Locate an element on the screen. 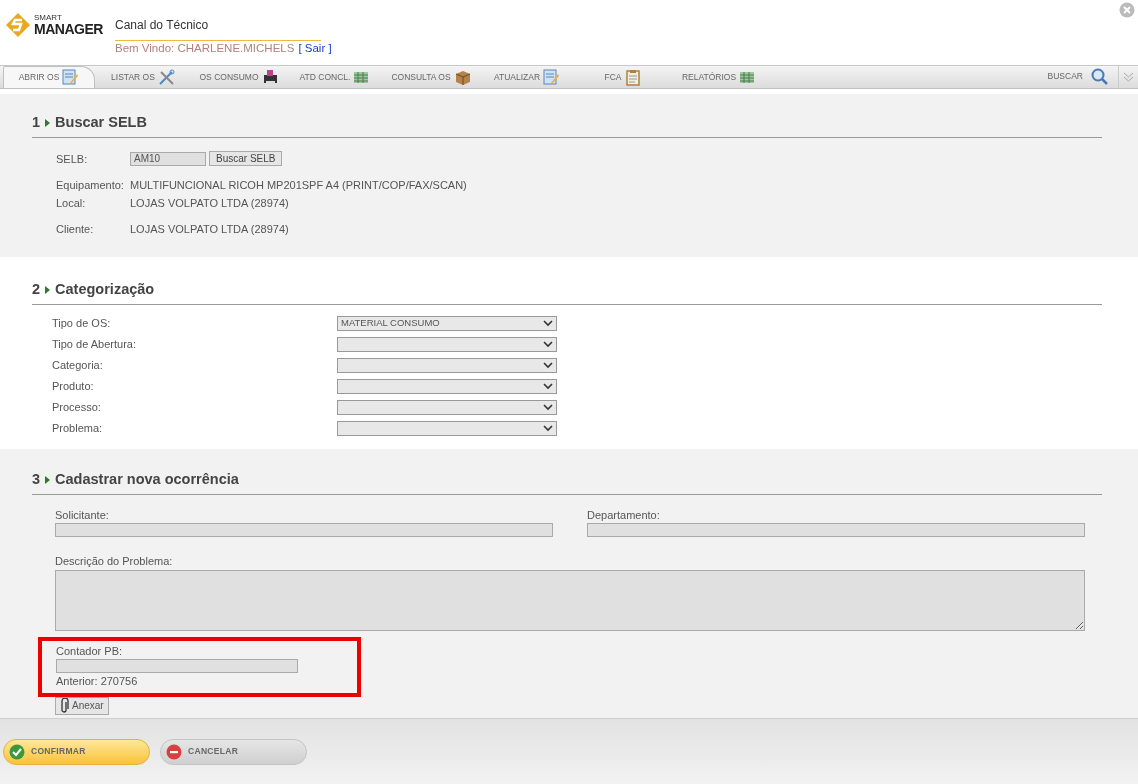 This screenshot has height=784, width=1138. expand-chevron-icon is located at coordinates (1128, 77).